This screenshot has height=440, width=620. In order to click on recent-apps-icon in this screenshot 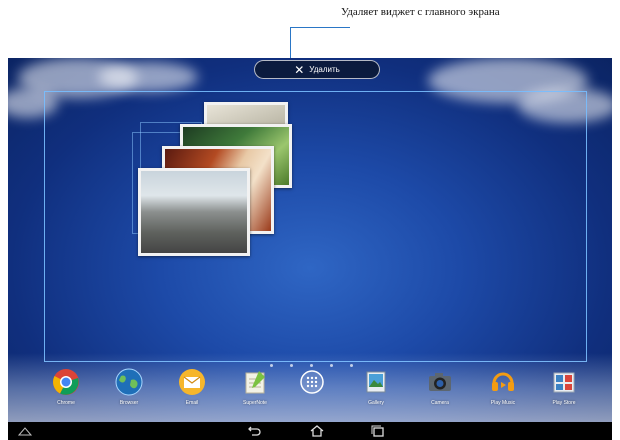, I will do `click(378, 431)`.